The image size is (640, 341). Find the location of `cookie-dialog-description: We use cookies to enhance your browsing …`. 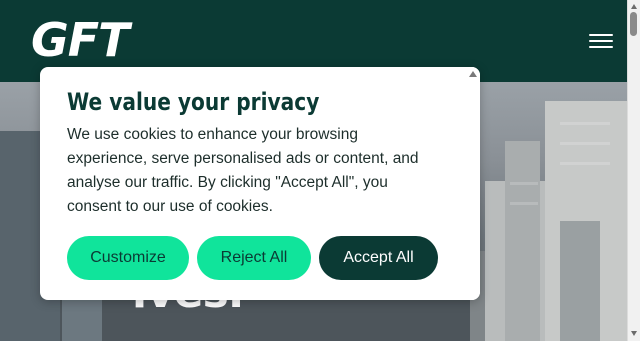

cookie-dialog-description: We use cookies to enhance your browsing … is located at coordinates (243, 170).